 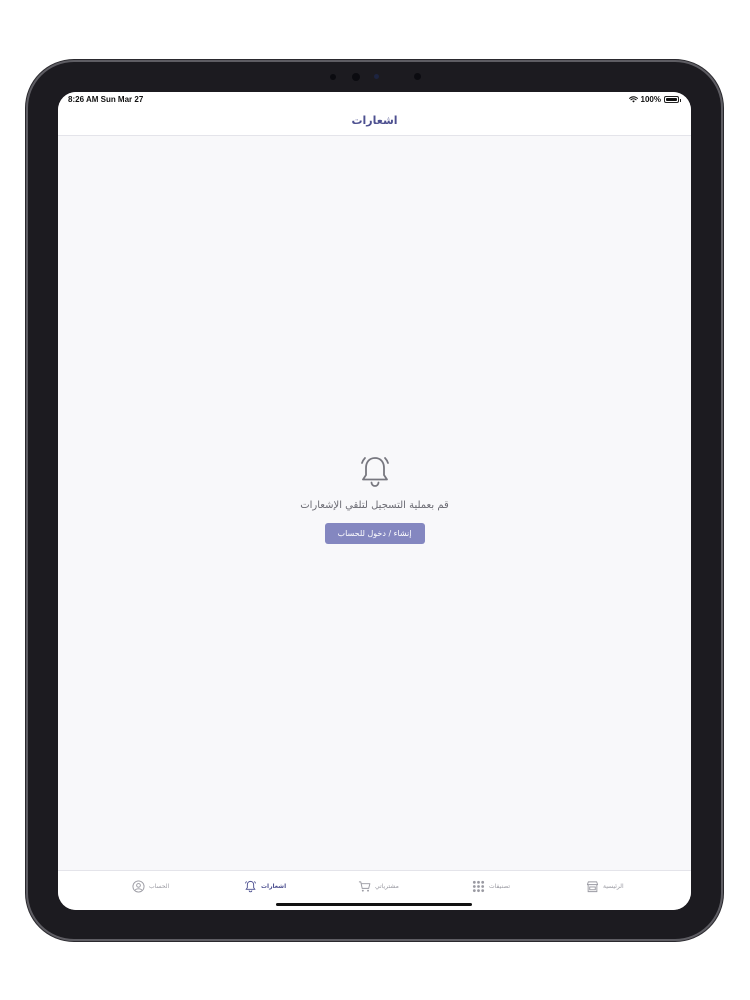 I want to click on tab-cart: مشترياتي, so click(x=378, y=886).